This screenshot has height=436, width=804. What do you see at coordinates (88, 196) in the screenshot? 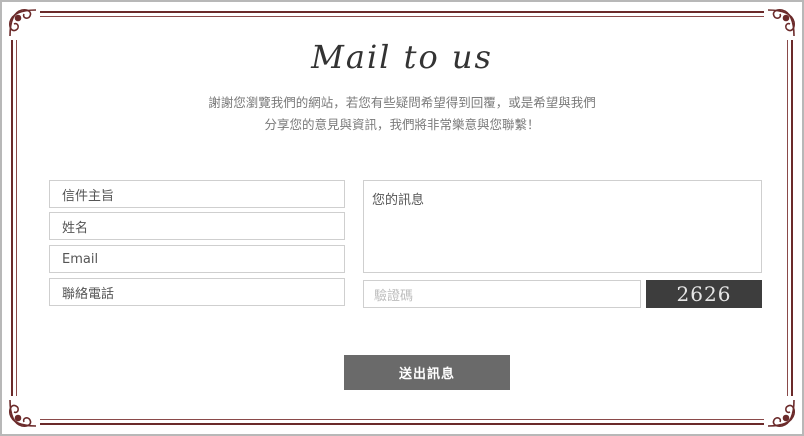
I see `subject-placeholder: 信件主旨` at bounding box center [88, 196].